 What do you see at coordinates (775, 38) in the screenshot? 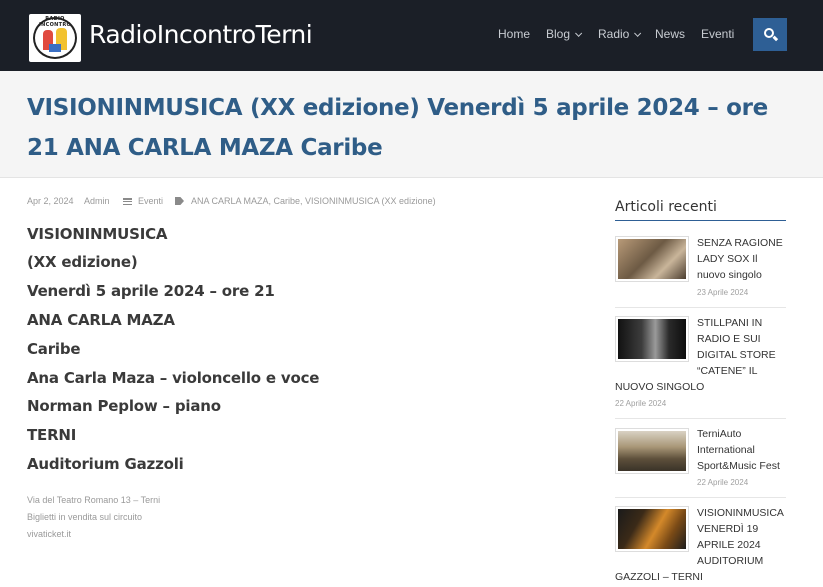
I see `search-icon-handle` at bounding box center [775, 38].